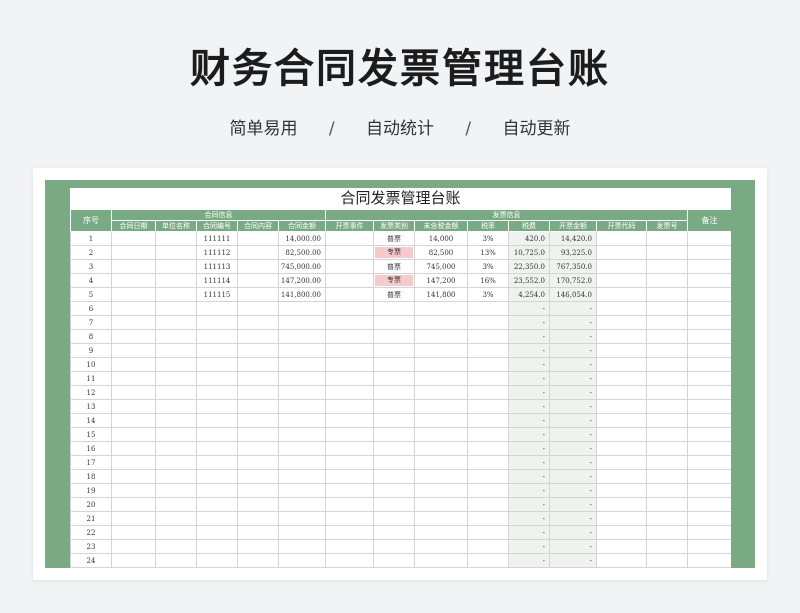 The image size is (800, 613). I want to click on cell-index: 24, so click(91, 560).